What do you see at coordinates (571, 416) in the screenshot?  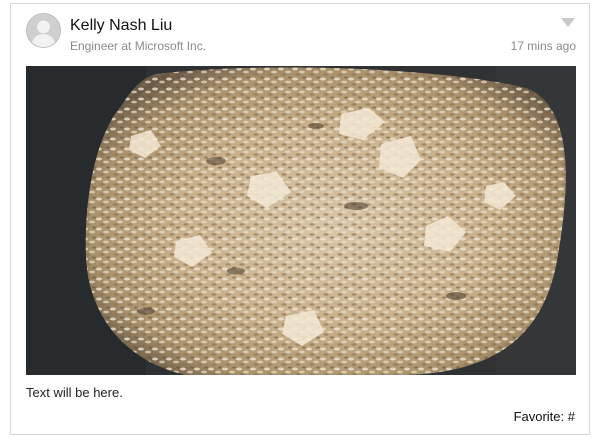 I see `favorite-count: #` at bounding box center [571, 416].